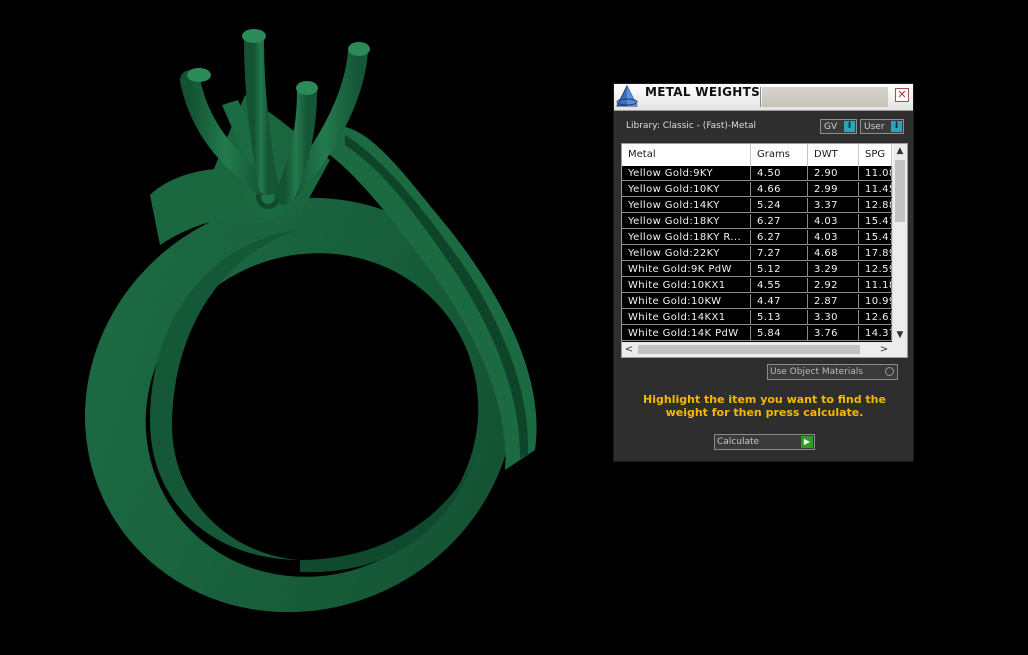 The height and width of the screenshot is (655, 1028). I want to click on user-toggle: User I, so click(882, 126).